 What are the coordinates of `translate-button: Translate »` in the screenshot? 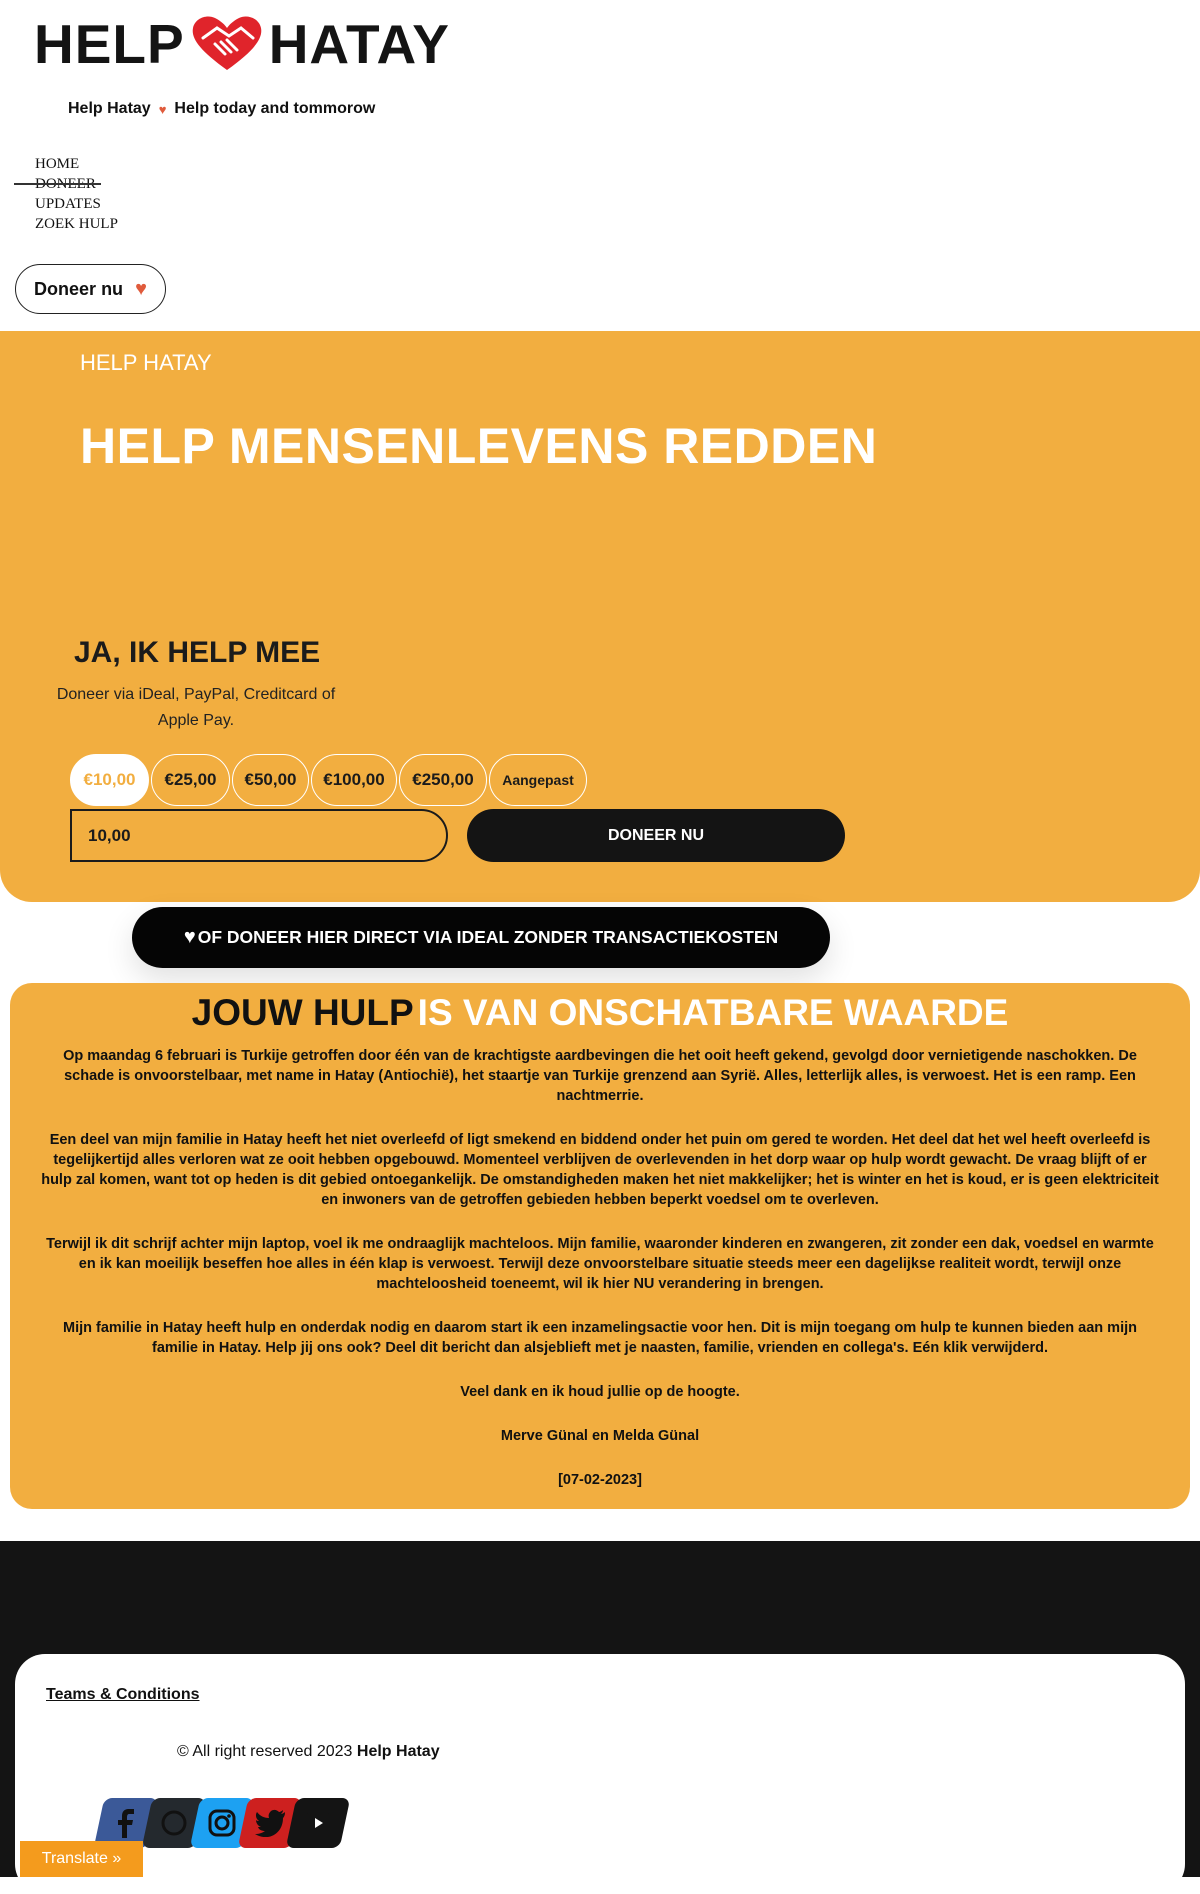 It's located at (81, 1859).